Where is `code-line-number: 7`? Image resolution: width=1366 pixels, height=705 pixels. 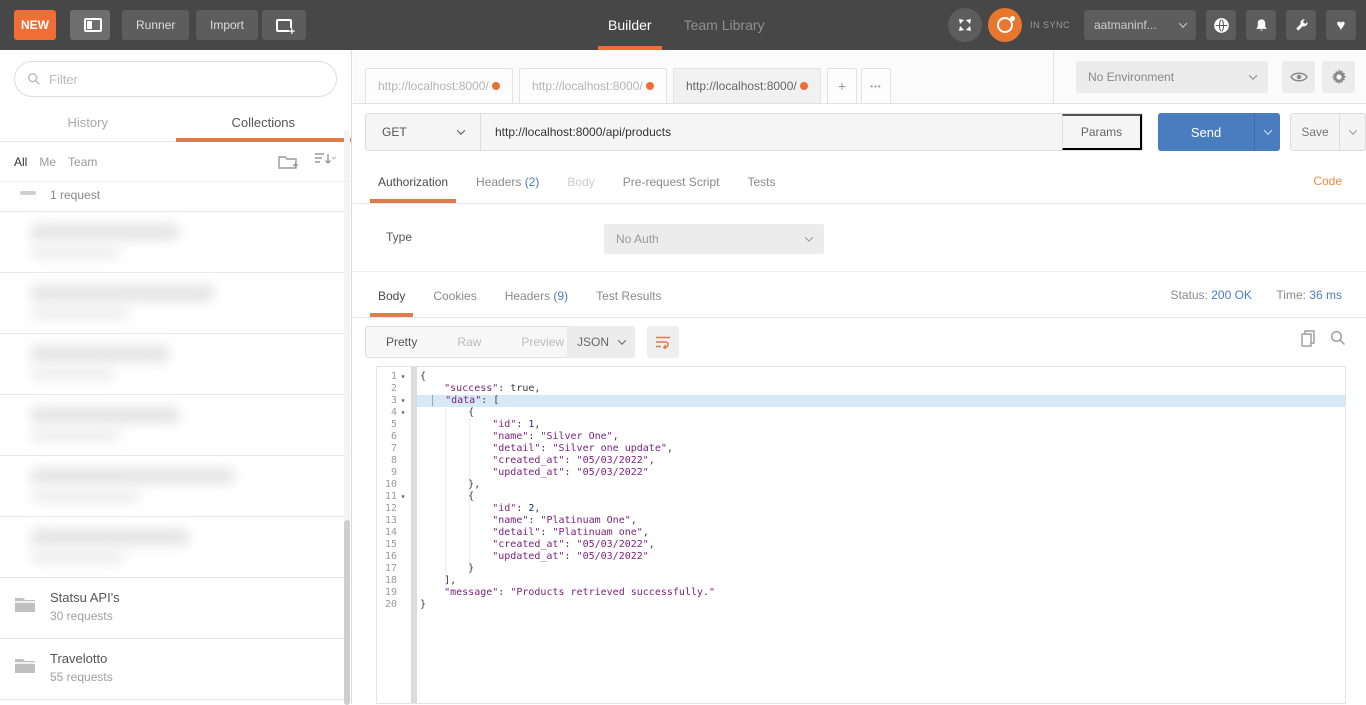
code-line-number: 7 is located at coordinates (394, 449).